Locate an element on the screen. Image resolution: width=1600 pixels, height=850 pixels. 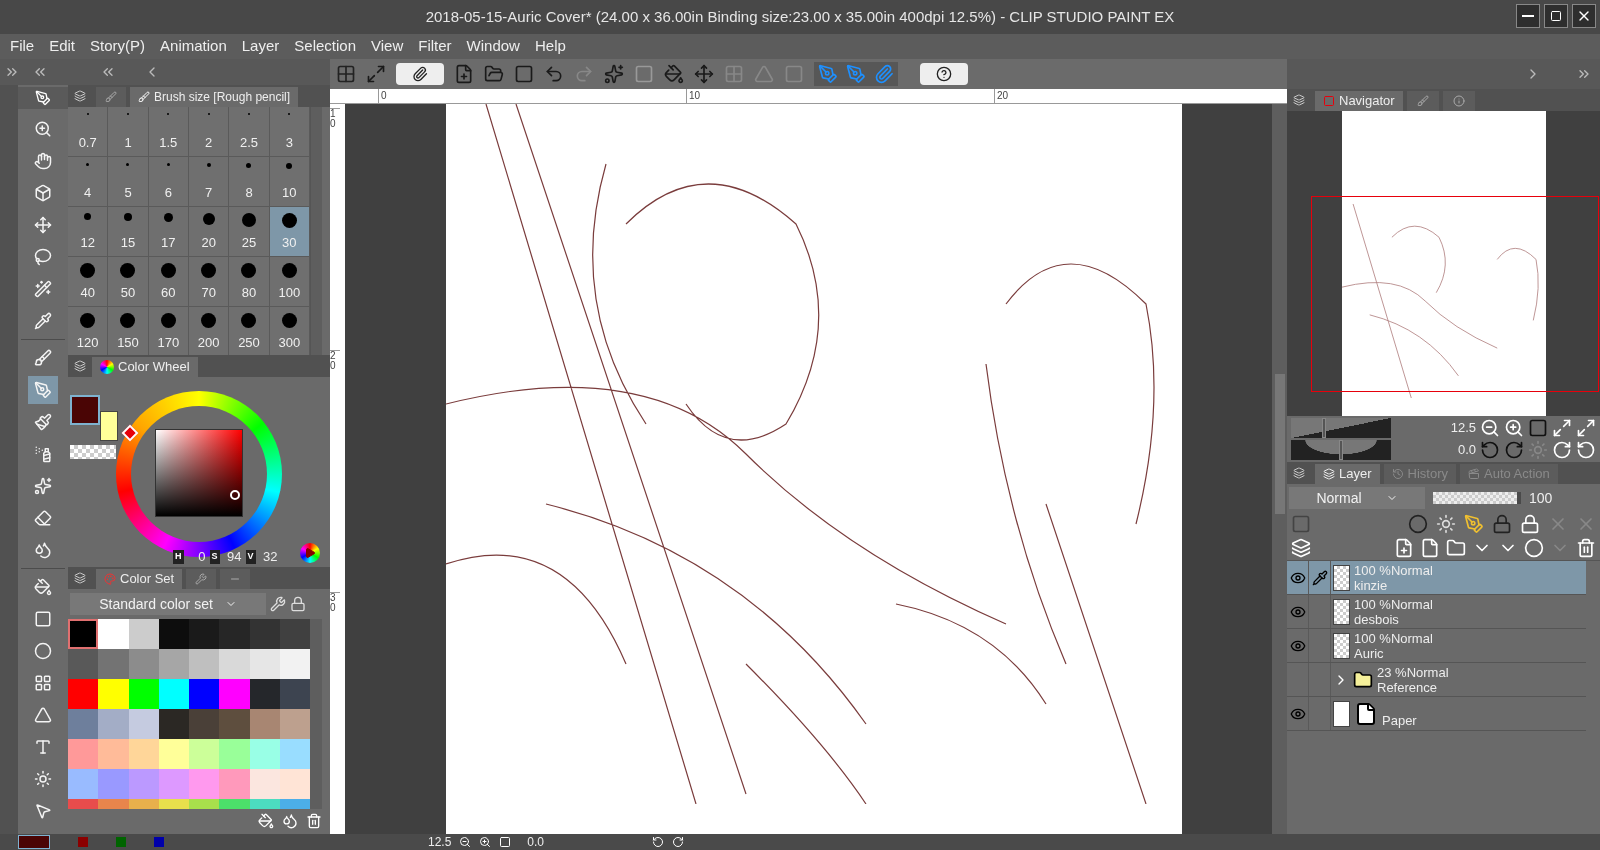
brush-size-cell: 8 is located at coordinates (249, 182).